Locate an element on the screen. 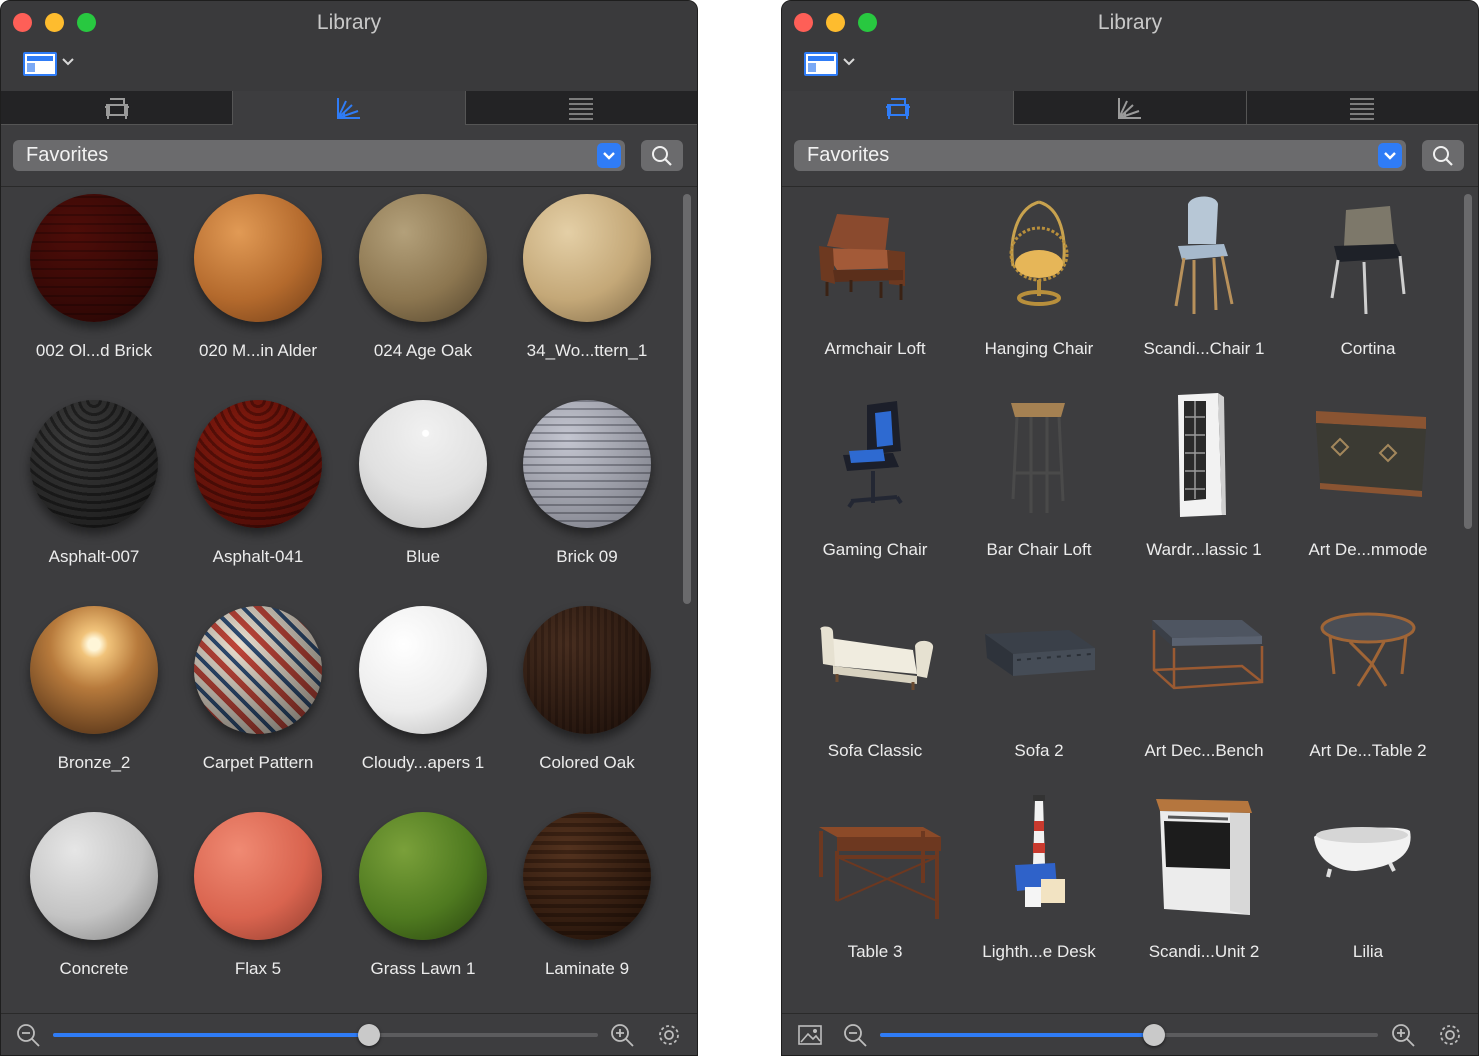 This screenshot has width=1480, height=1056. white-glossy-sphere is located at coordinates (423, 464).